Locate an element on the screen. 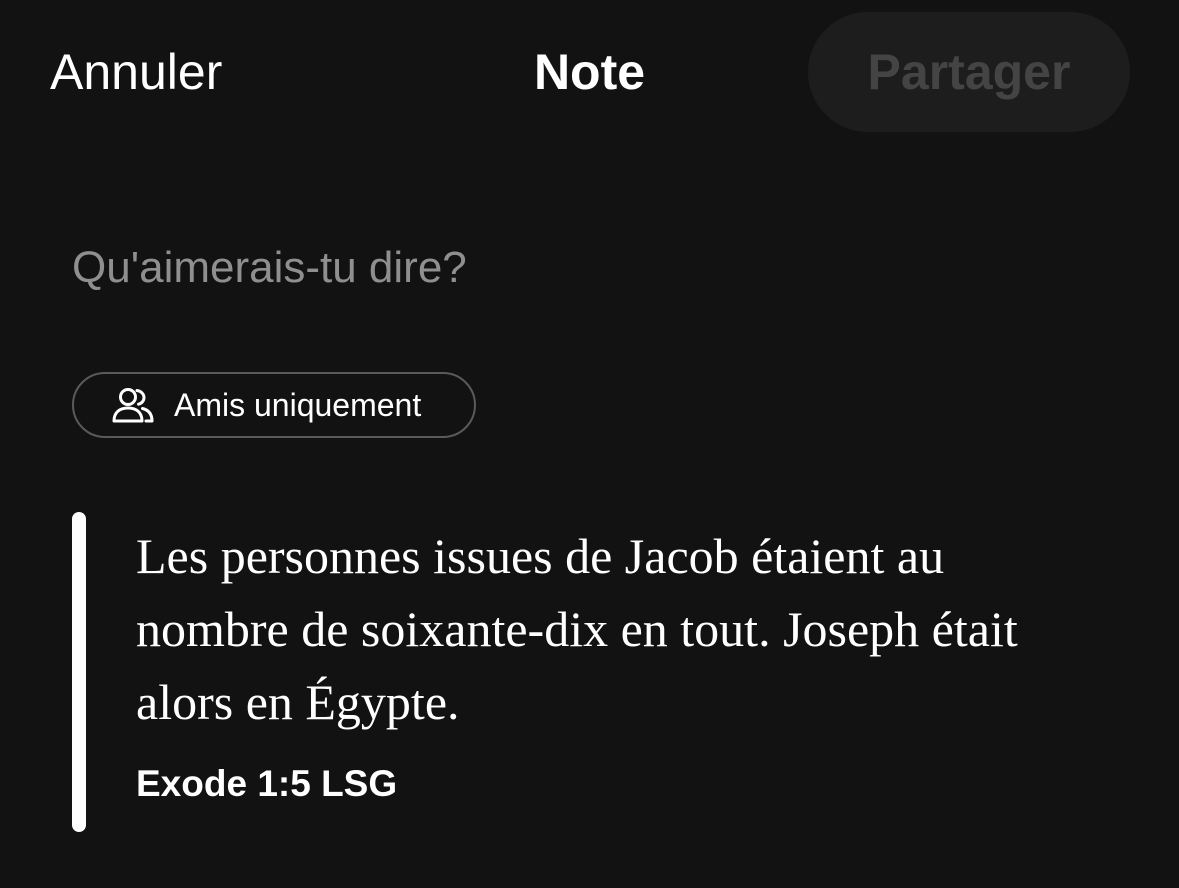  share-button-label: Partager is located at coordinates (969, 72).